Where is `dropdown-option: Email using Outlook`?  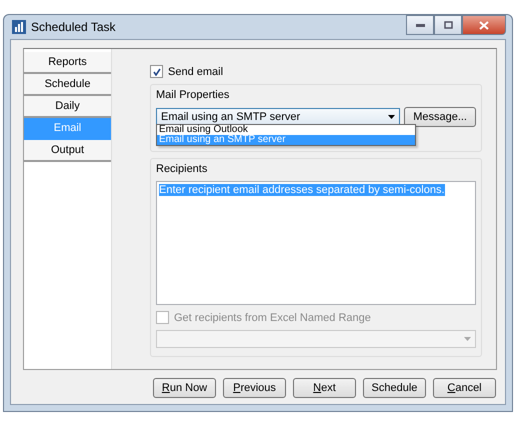 dropdown-option: Email using Outlook is located at coordinates (286, 130).